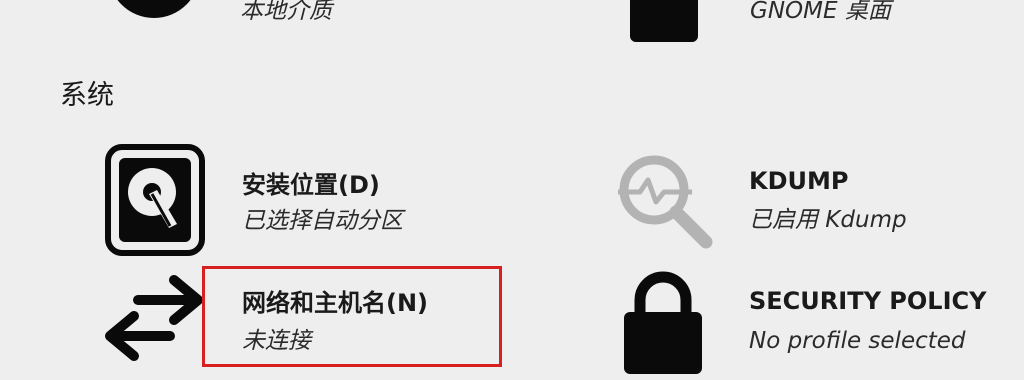 The image size is (1024, 380). What do you see at coordinates (665, 202) in the screenshot?
I see `search-icon` at bounding box center [665, 202].